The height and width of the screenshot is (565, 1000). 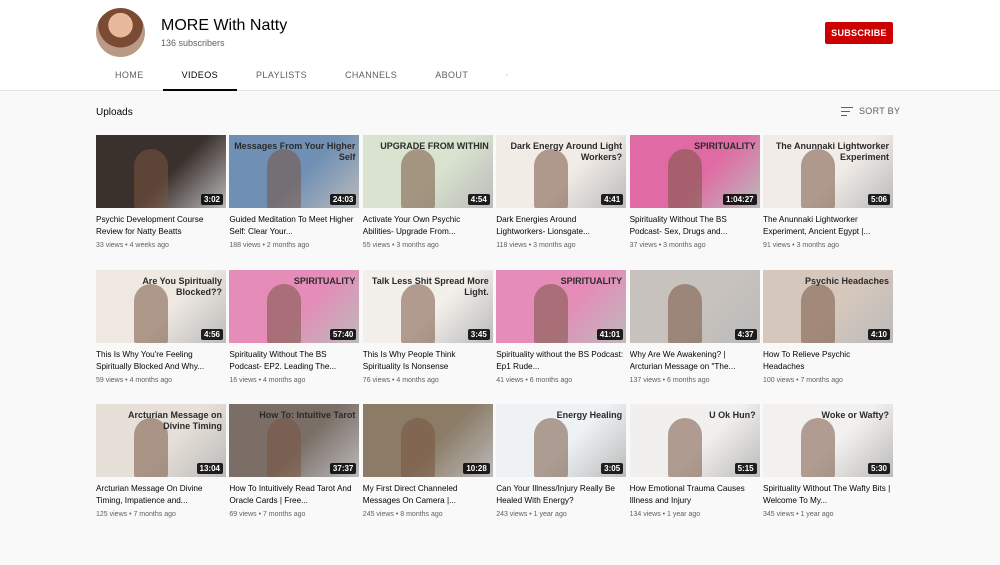 I want to click on video-duration: 3:02, so click(x=211, y=199).